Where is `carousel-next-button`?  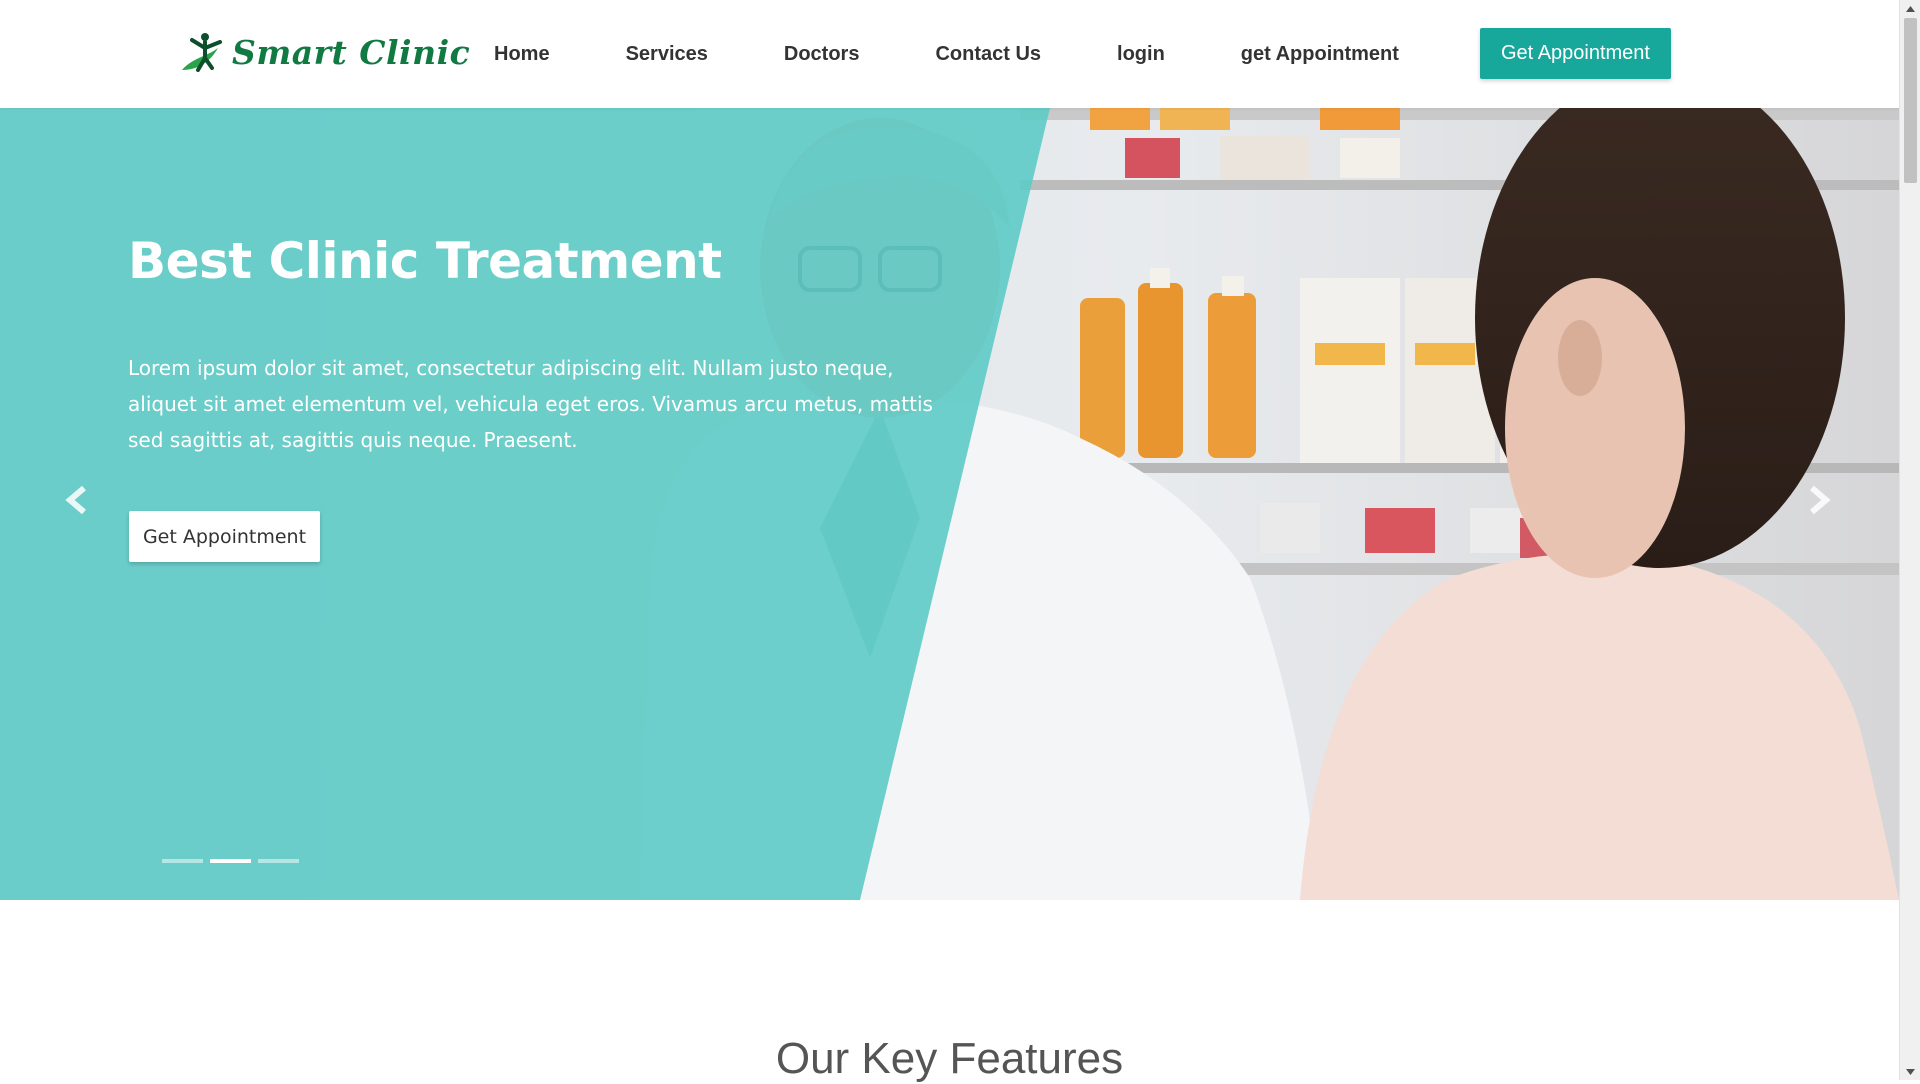 carousel-next-button is located at coordinates (1818, 500).